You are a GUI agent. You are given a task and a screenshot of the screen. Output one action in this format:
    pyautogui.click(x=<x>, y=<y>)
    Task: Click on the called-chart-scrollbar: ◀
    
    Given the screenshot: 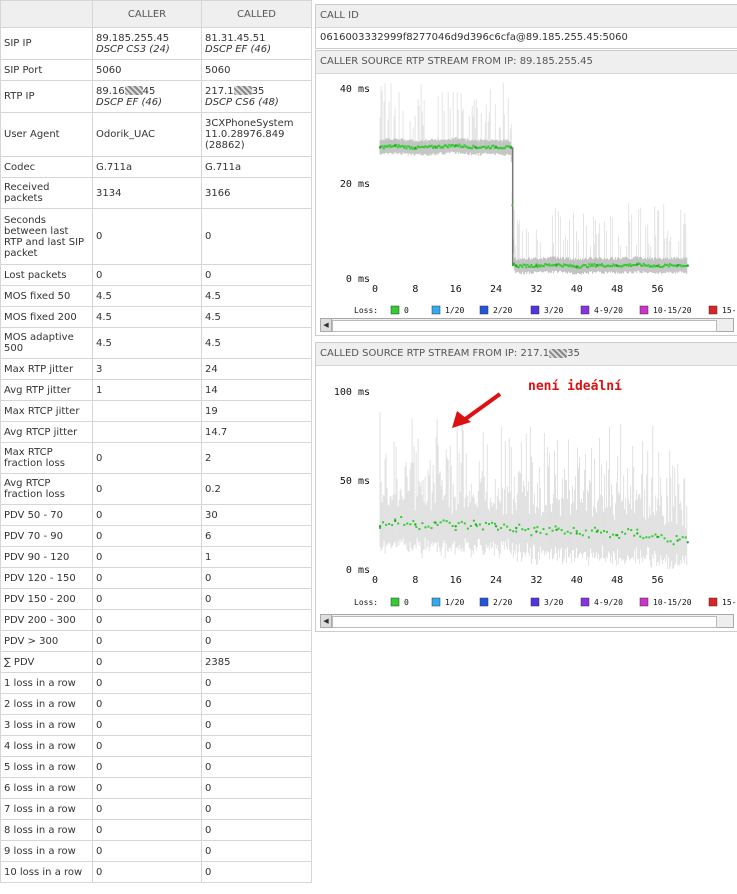 What is the action you would take?
    pyautogui.click(x=527, y=621)
    